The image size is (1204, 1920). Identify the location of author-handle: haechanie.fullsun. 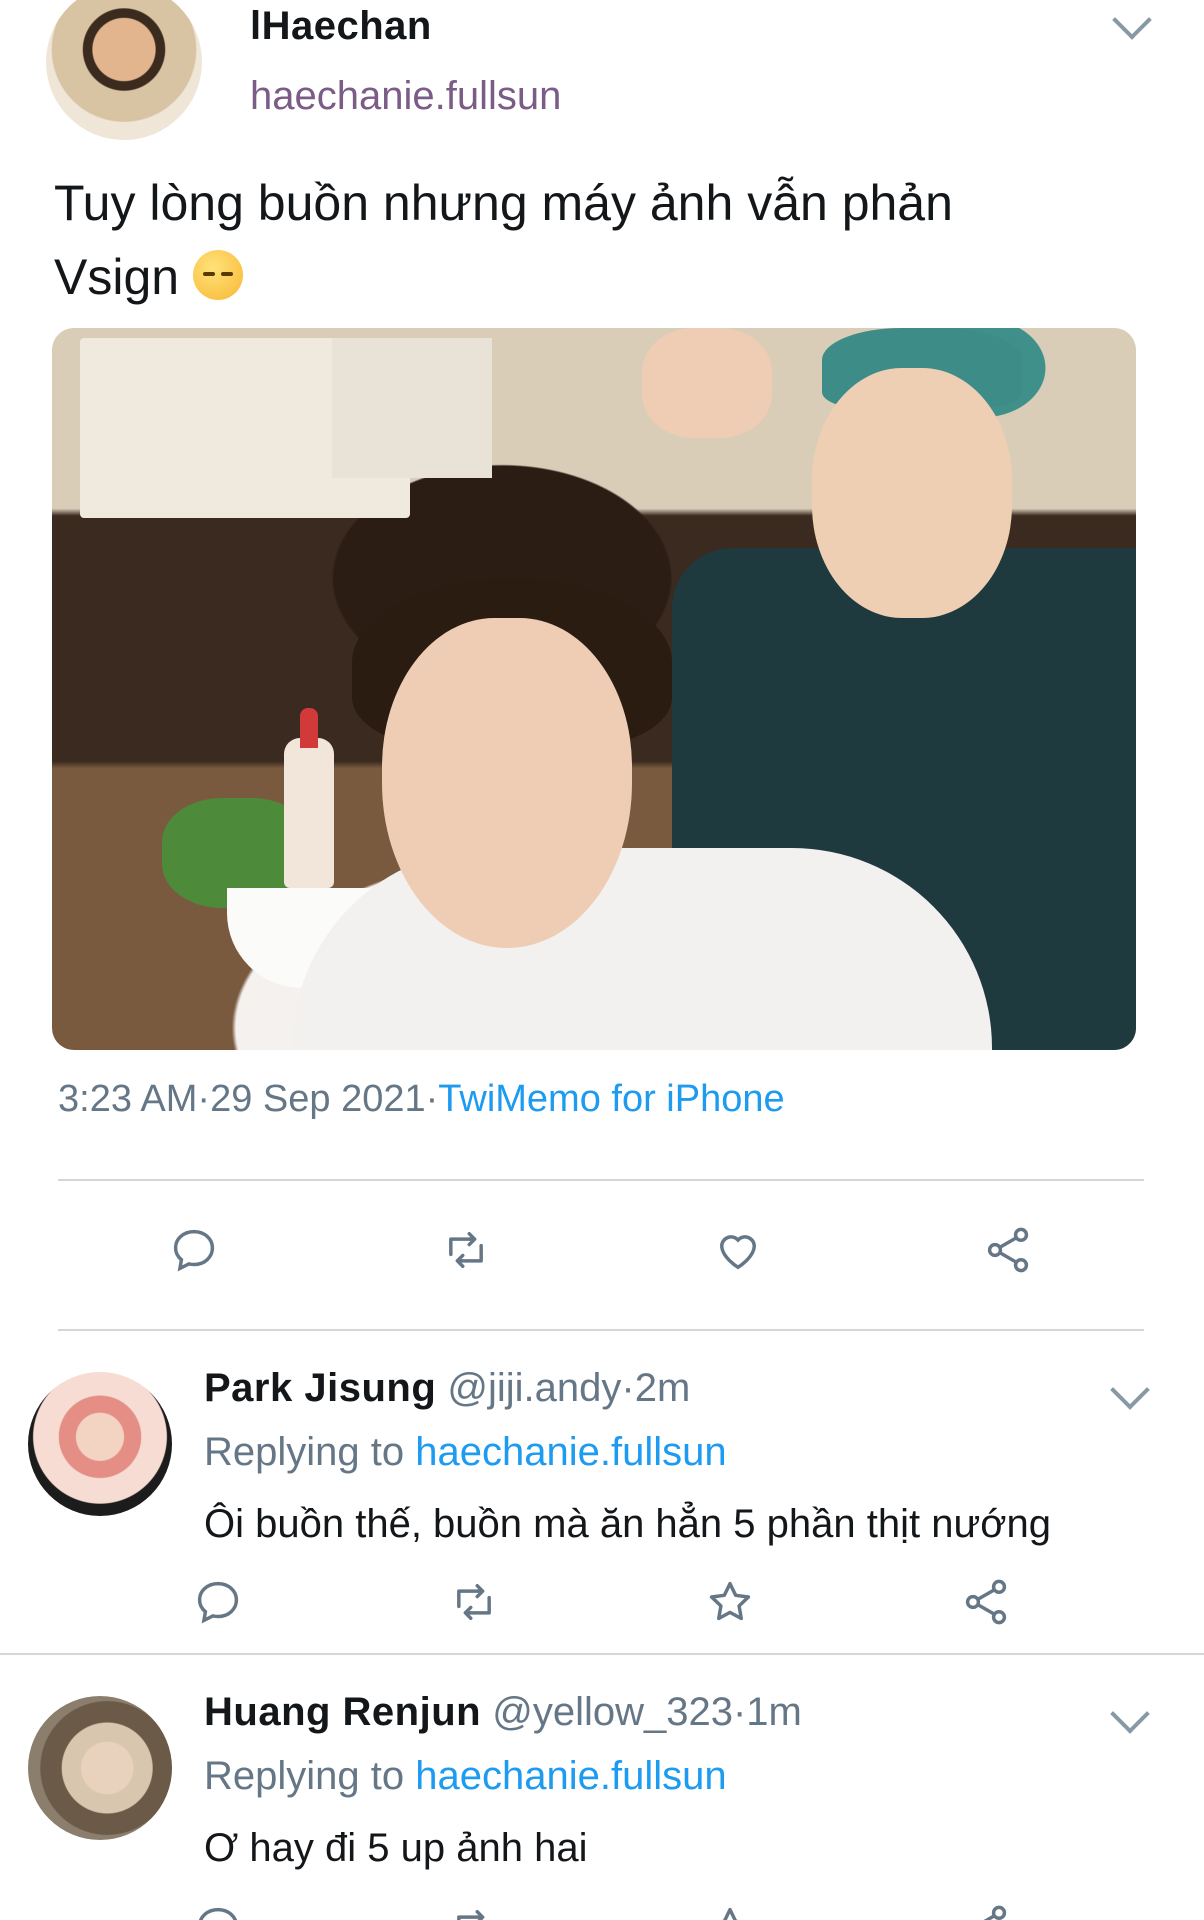
(405, 96).